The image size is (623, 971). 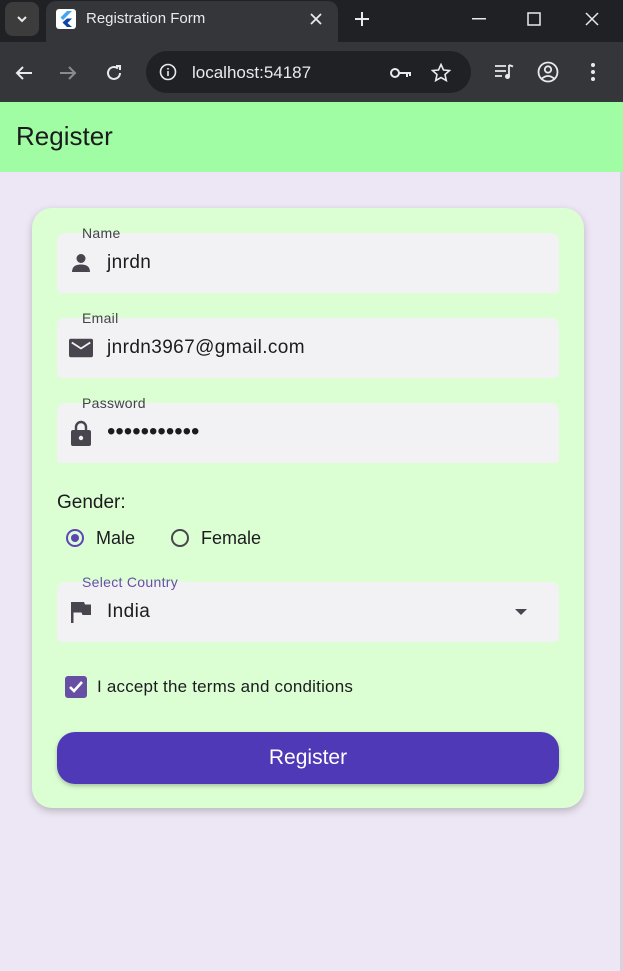 I want to click on tab-close-icon, so click(x=316, y=19).